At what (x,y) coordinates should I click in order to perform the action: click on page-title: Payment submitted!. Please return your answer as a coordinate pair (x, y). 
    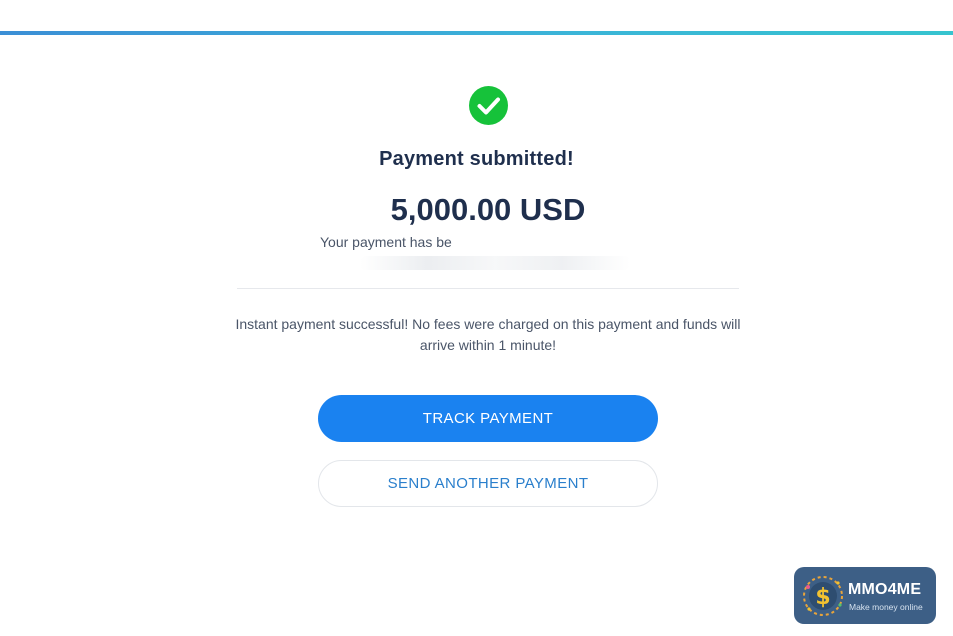
    Looking at the image, I should click on (476, 159).